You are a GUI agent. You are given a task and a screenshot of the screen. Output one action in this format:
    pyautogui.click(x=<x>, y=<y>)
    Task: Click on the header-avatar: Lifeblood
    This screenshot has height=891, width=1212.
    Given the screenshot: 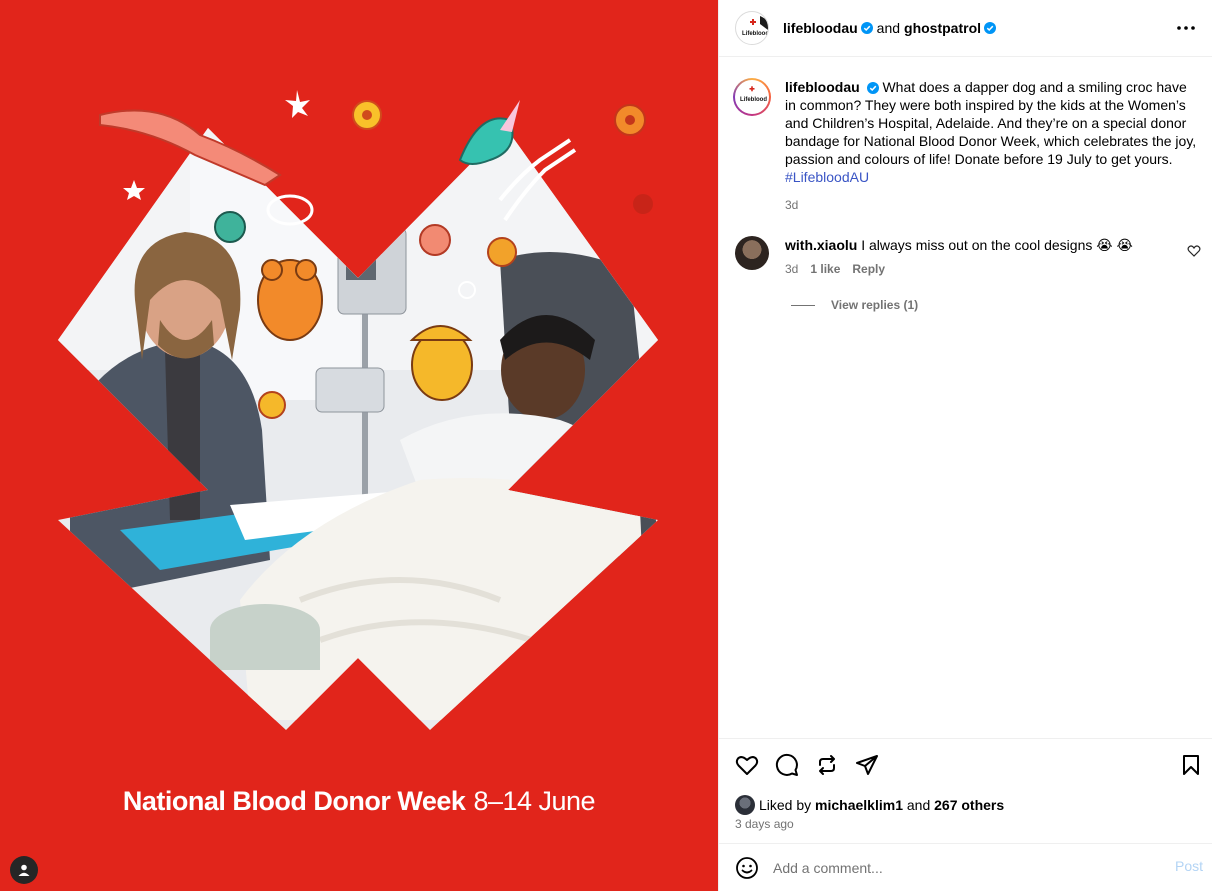 What is the action you would take?
    pyautogui.click(x=752, y=28)
    